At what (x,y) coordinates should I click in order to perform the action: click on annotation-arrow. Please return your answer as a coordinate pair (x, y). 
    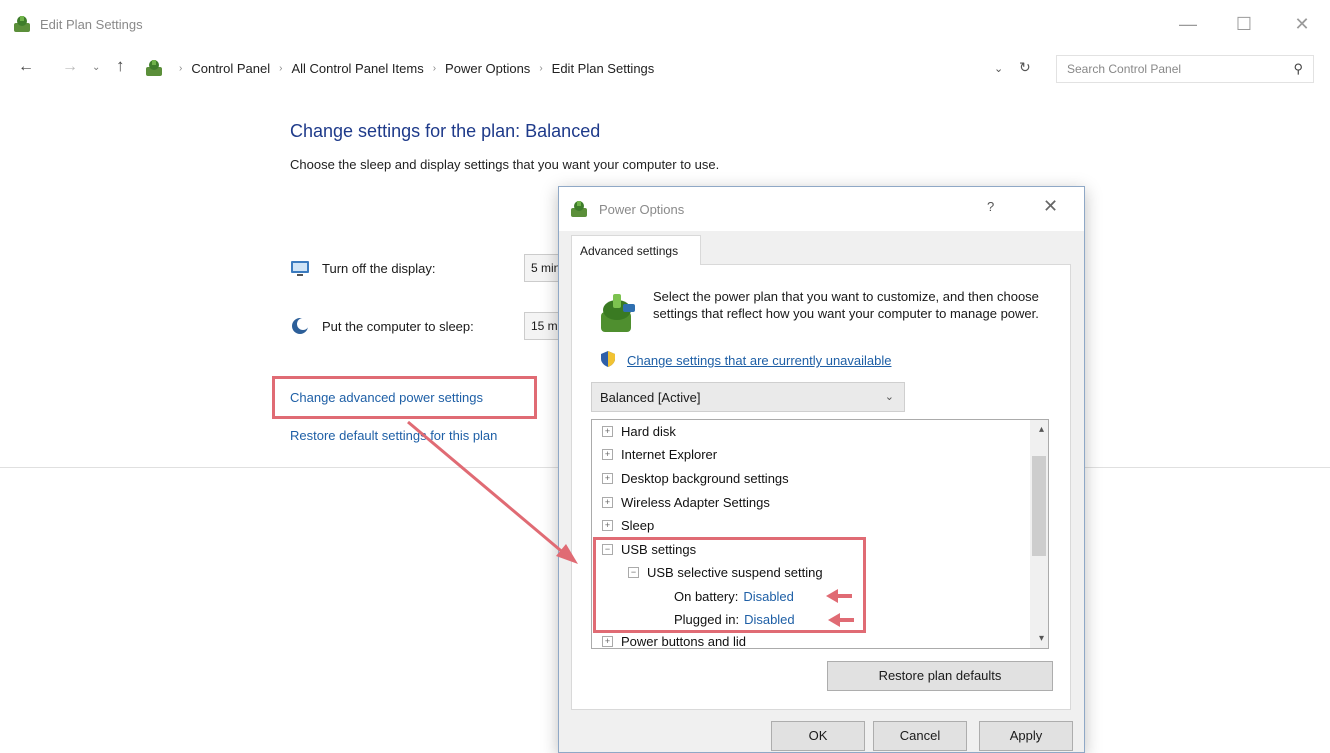
    Looking at the image, I should click on (492, 492).